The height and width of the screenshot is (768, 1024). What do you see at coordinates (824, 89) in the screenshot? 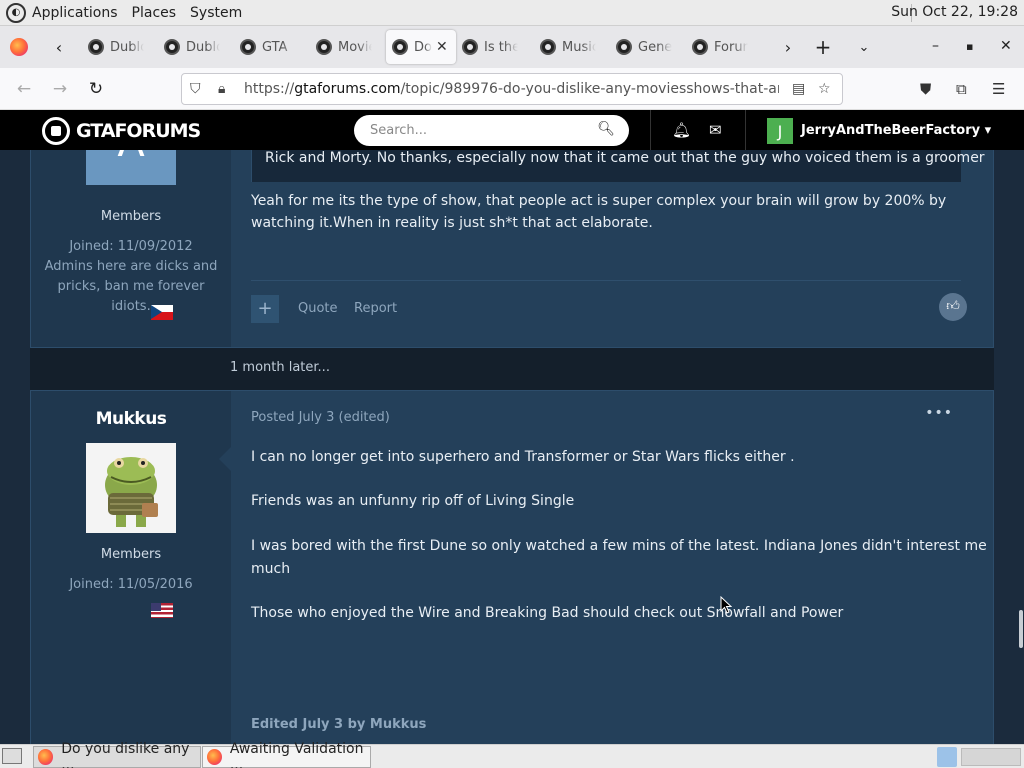
I see `bookmark-star-icon: ☆` at bounding box center [824, 89].